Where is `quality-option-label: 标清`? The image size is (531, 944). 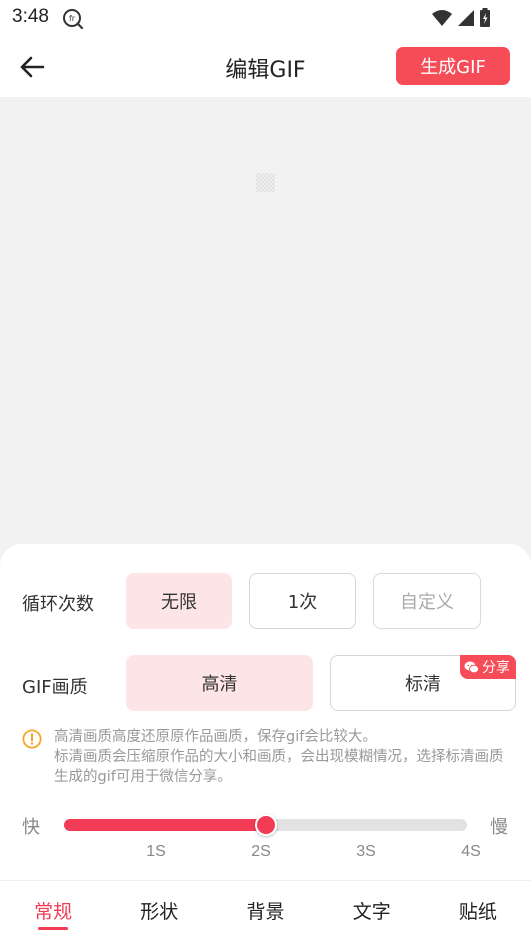
quality-option-label: 标清 is located at coordinates (423, 684).